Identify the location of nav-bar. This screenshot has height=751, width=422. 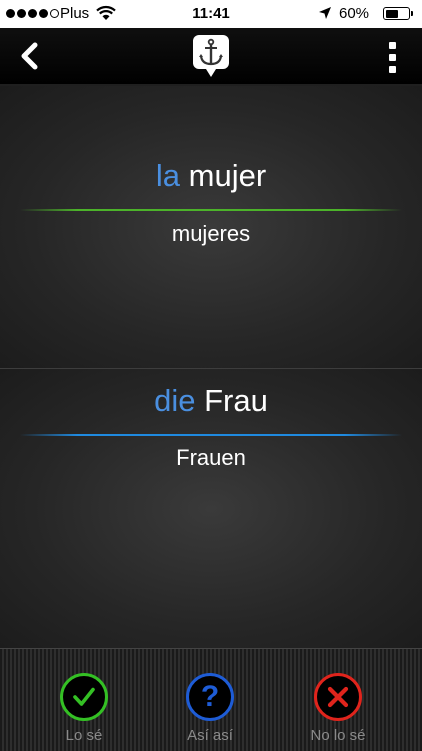
(211, 56).